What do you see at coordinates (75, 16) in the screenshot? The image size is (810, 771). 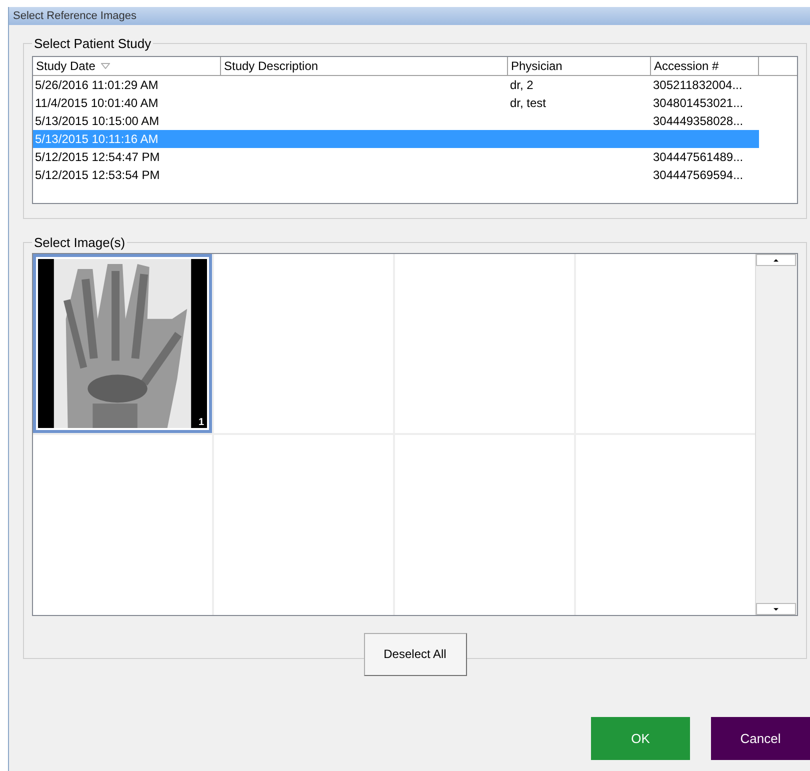 I see `window-title: Select Reference Images` at bounding box center [75, 16].